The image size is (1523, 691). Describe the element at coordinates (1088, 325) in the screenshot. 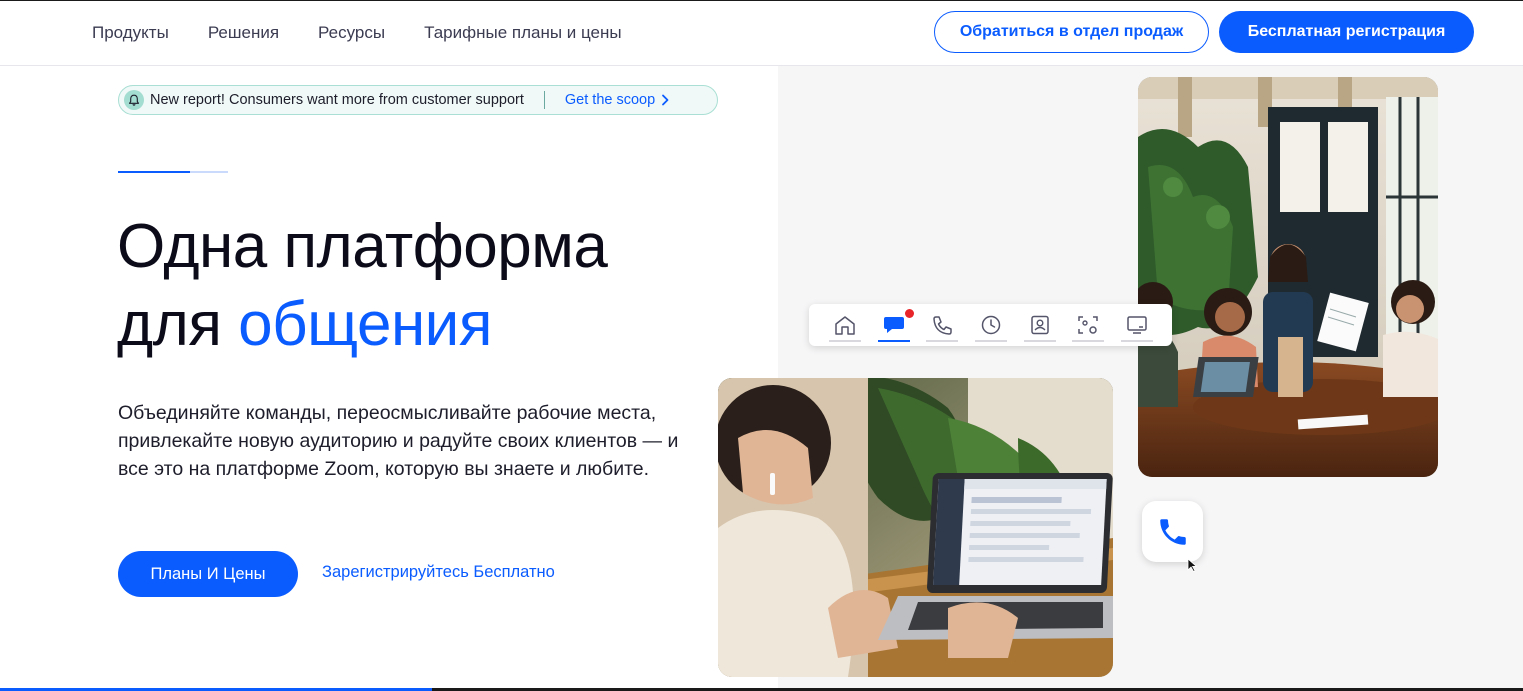

I see `apps-icon` at that location.